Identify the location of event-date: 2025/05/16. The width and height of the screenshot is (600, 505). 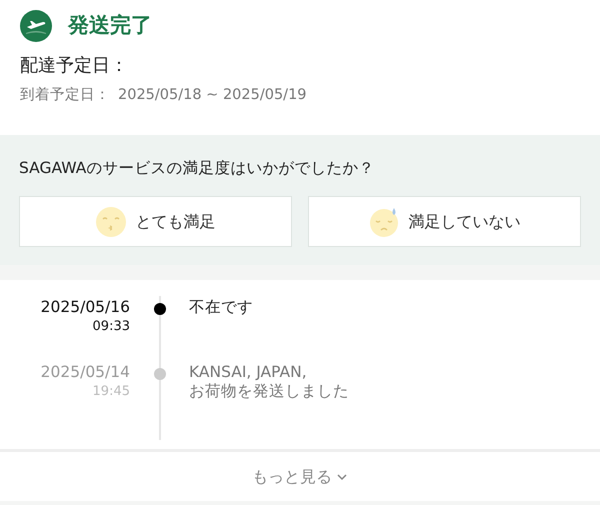
(85, 307).